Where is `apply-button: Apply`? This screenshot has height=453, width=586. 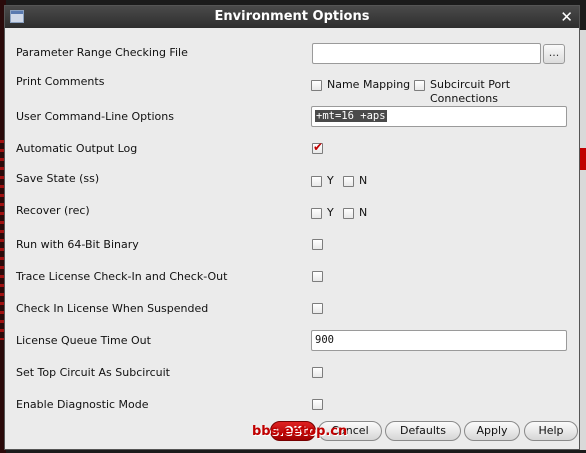 apply-button: Apply is located at coordinates (492, 431).